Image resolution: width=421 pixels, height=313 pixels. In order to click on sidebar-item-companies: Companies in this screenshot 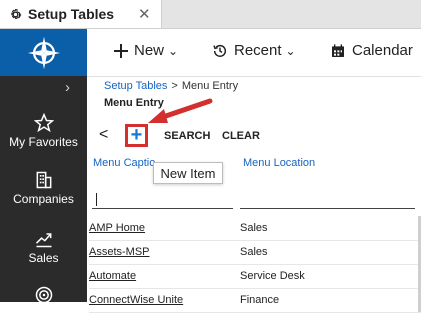, I will do `click(43, 188)`.